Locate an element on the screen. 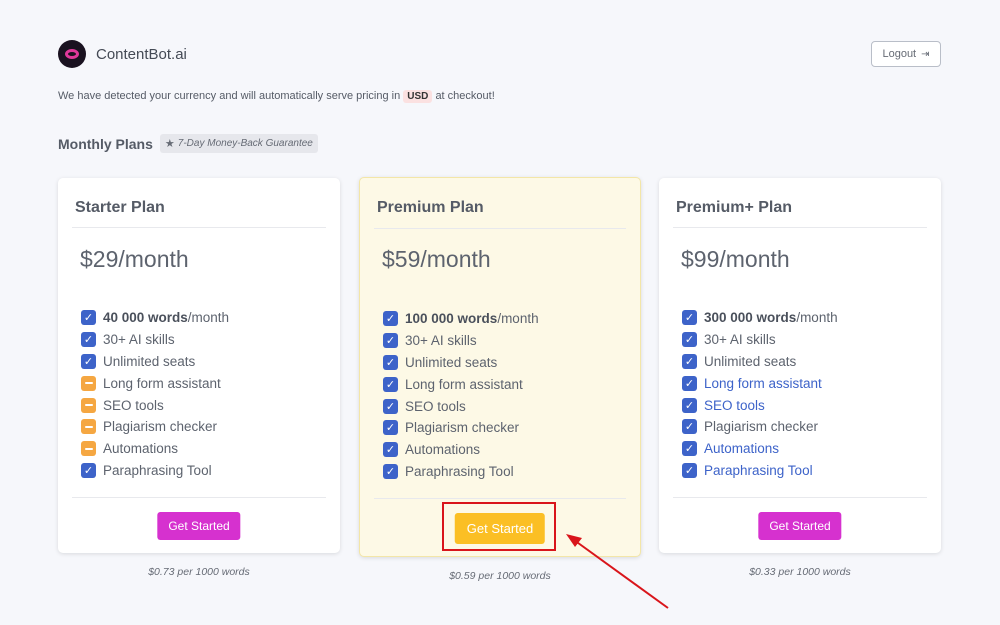 The height and width of the screenshot is (625, 1000). annotation-arrow-icon is located at coordinates (617, 571).